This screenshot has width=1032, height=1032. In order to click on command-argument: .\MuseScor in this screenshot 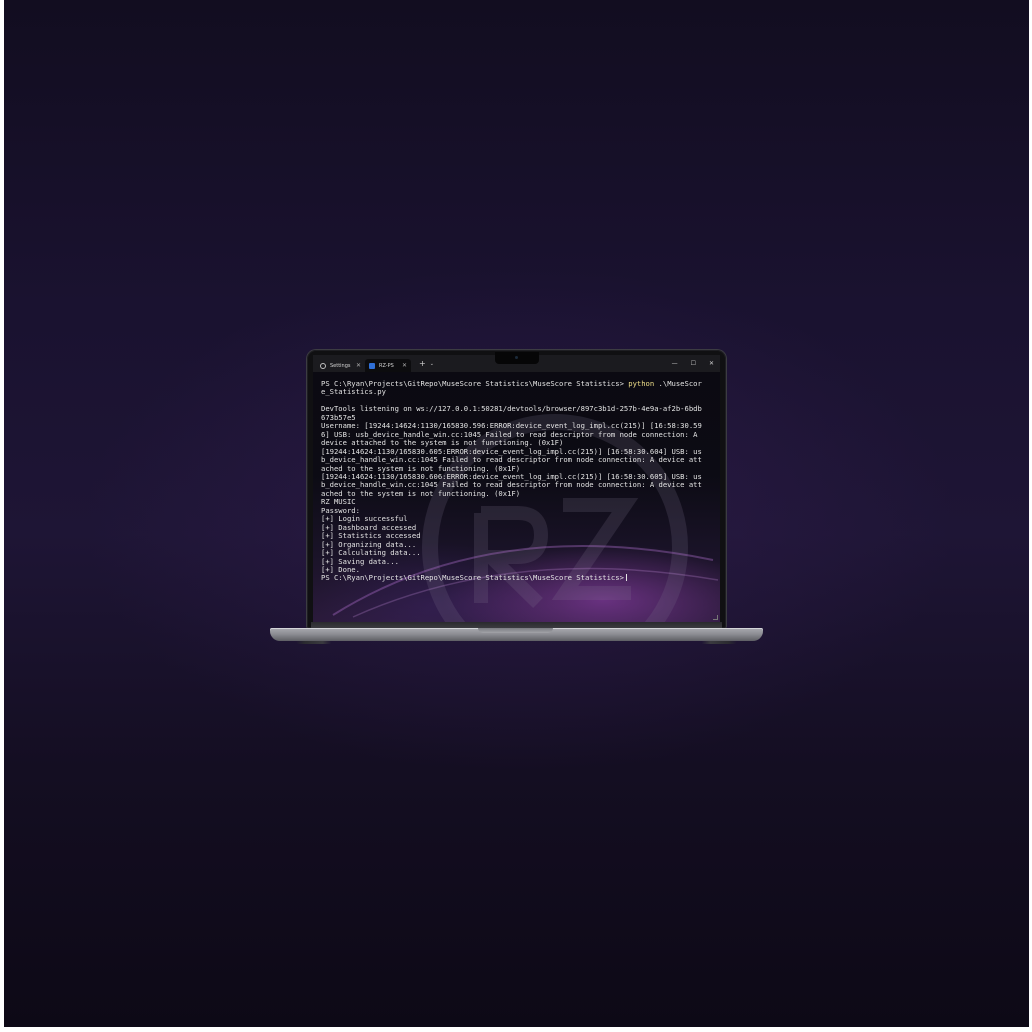, I will do `click(680, 383)`.